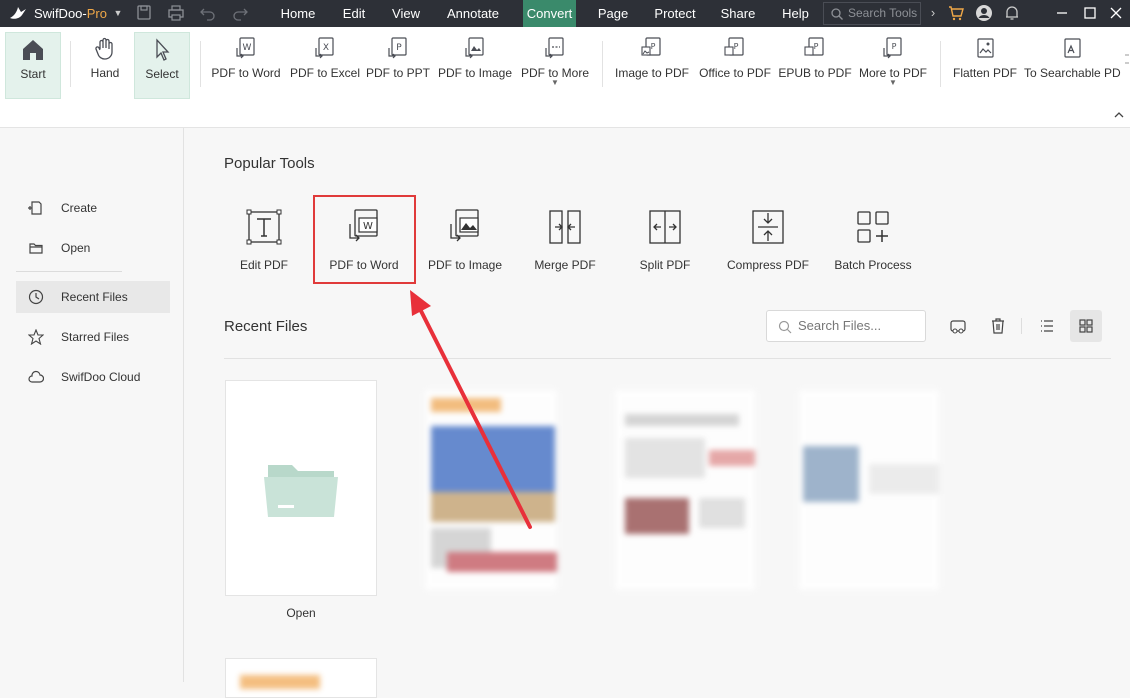 Image resolution: width=1130 pixels, height=698 pixels. What do you see at coordinates (471, 409) in the screenshot?
I see `annotation-arrow-icon` at bounding box center [471, 409].